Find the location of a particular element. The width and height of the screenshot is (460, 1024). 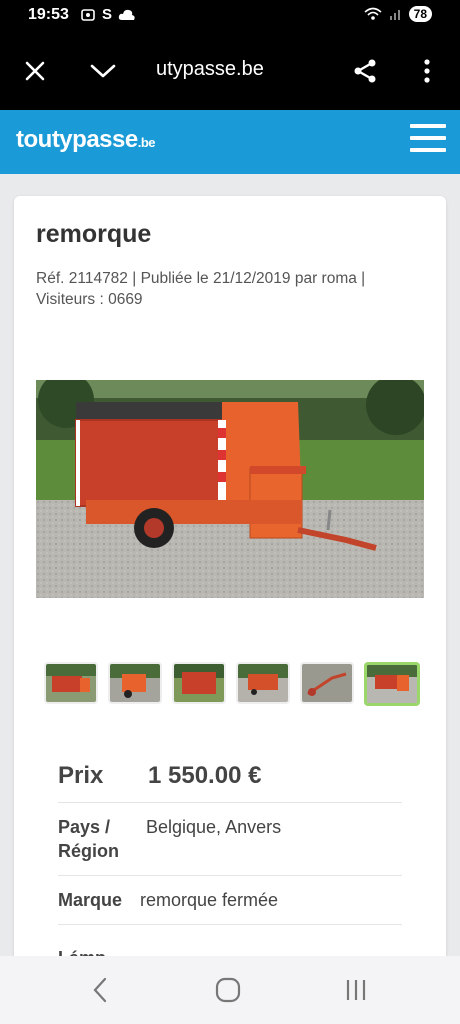

recents-button is located at coordinates (356, 990).